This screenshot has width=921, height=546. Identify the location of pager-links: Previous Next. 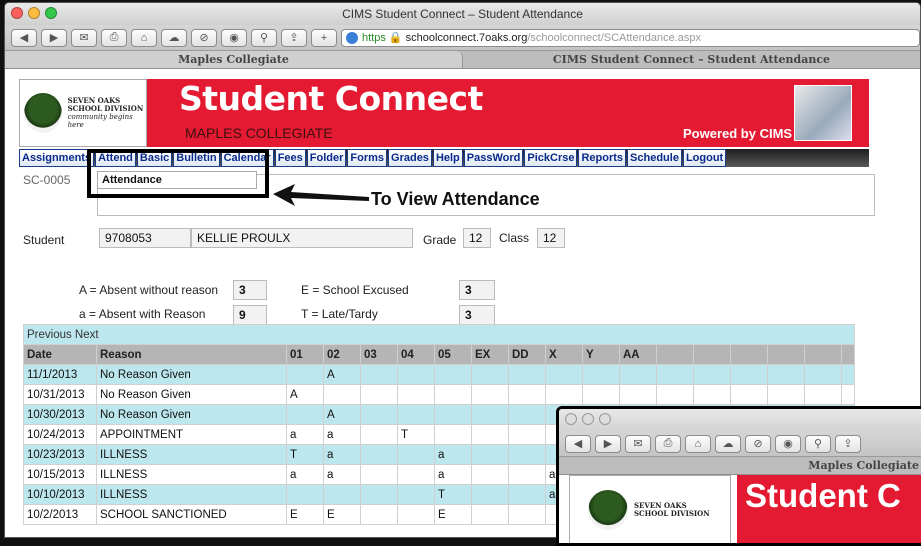
(439, 334).